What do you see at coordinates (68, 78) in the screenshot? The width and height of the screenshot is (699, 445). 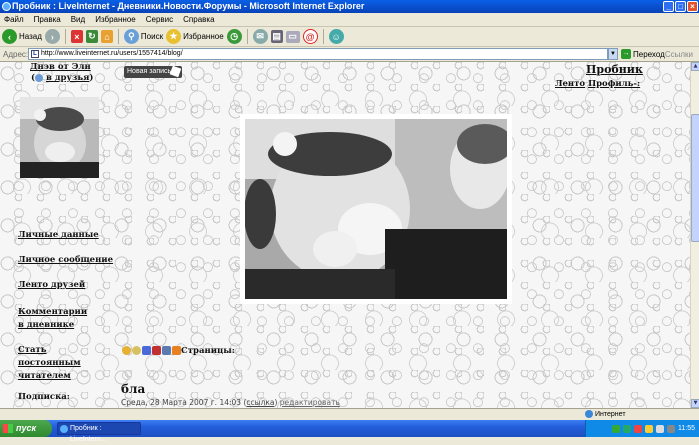 I see `add-friends-label: в друзья` at bounding box center [68, 78].